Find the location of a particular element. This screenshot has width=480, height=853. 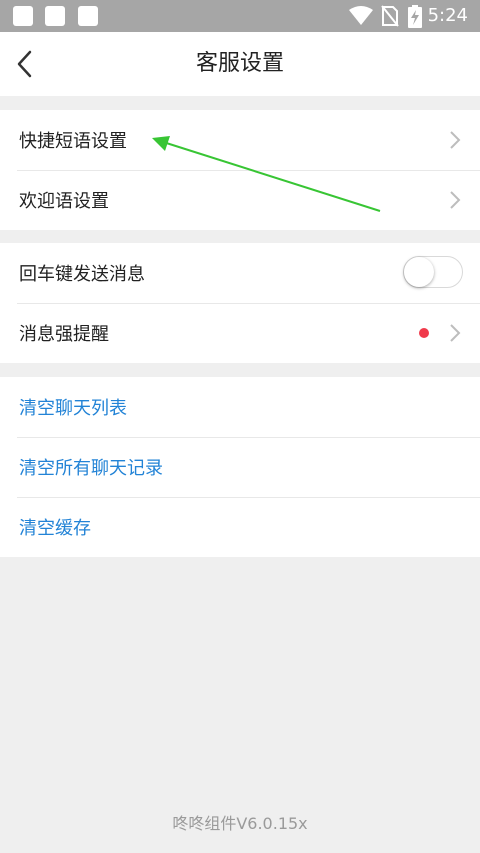

annotation-arrow is located at coordinates (266, 174).